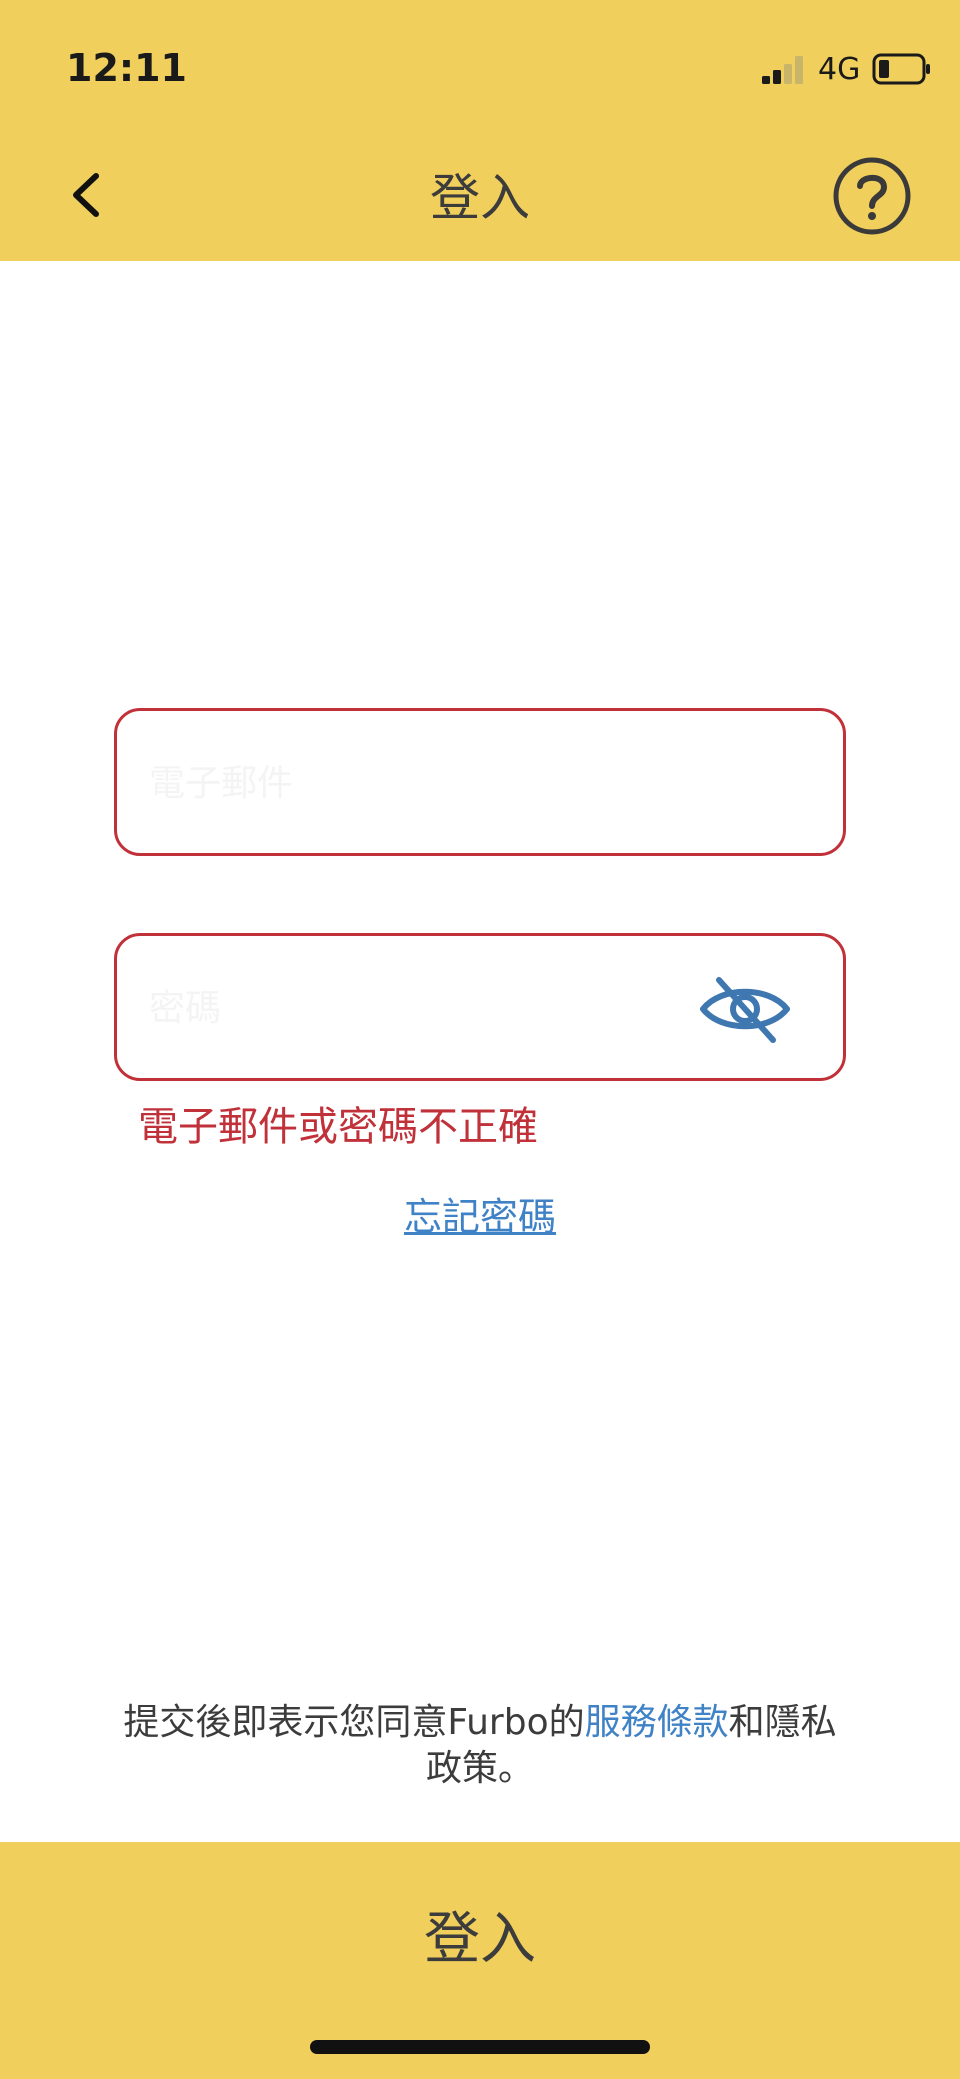 The image size is (960, 2079). Describe the element at coordinates (480, 198) in the screenshot. I see `page-title: 登入` at that location.